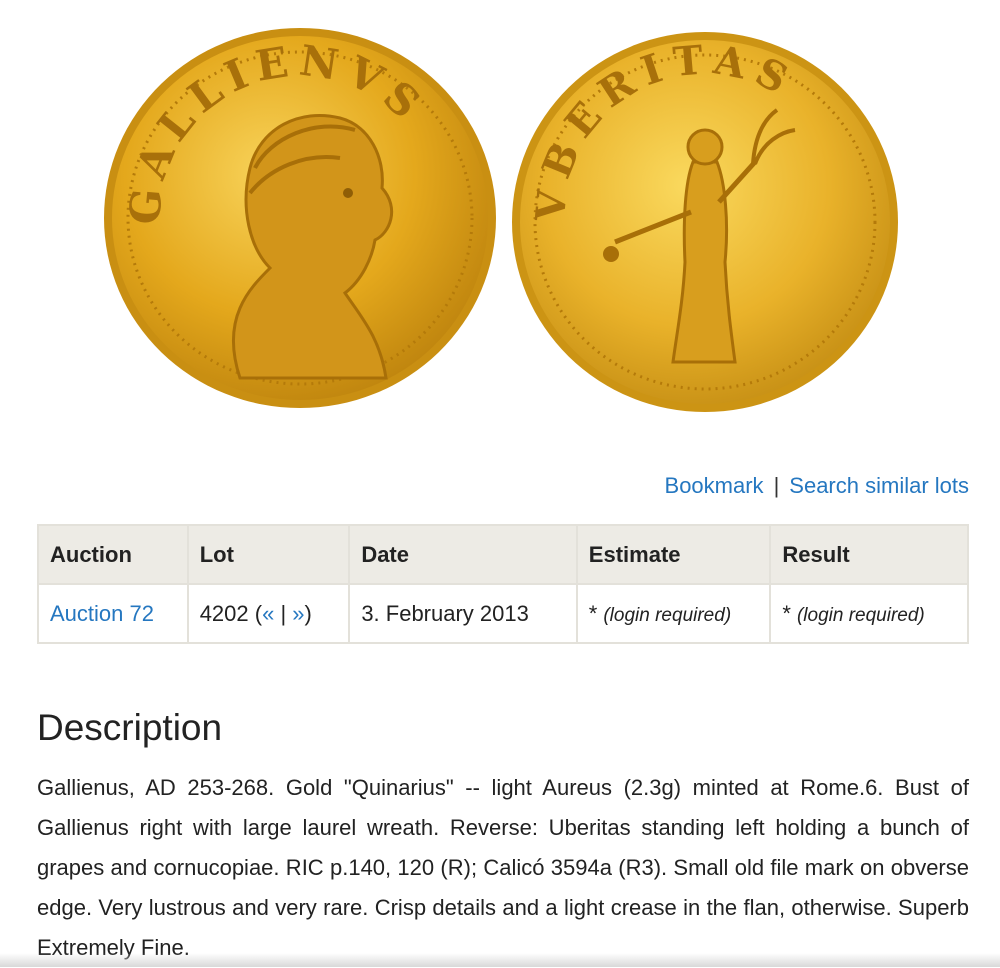 This screenshot has width=1000, height=968. I want to click on cell-lot: 4202 (« | »), so click(268, 613).